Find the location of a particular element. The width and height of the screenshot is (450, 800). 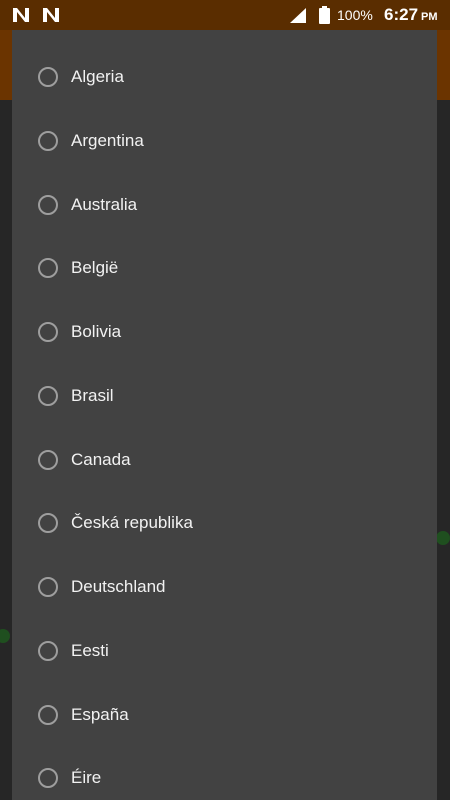

country-option: España is located at coordinates (224, 715).